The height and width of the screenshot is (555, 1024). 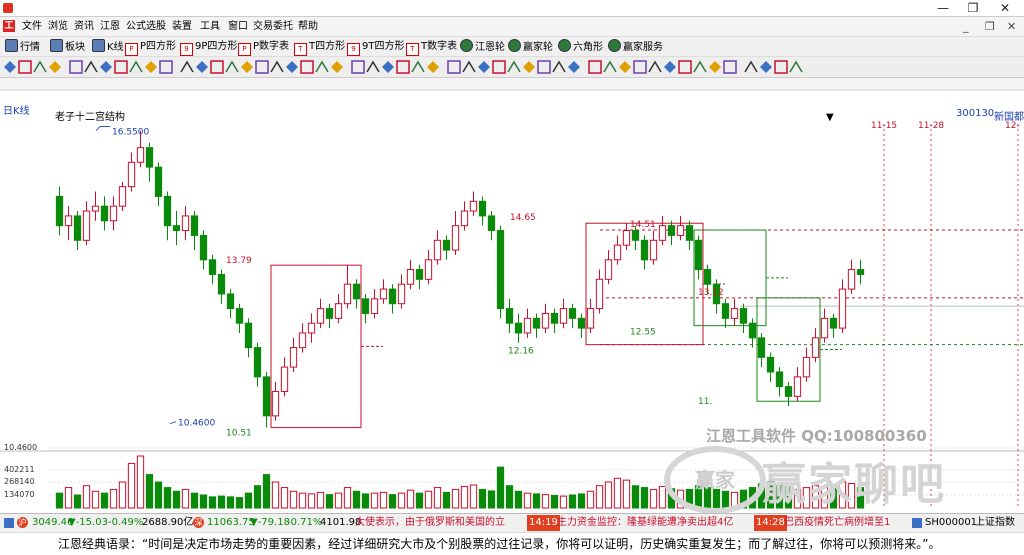 I want to click on close-button: ✕, so click(x=1005, y=8).